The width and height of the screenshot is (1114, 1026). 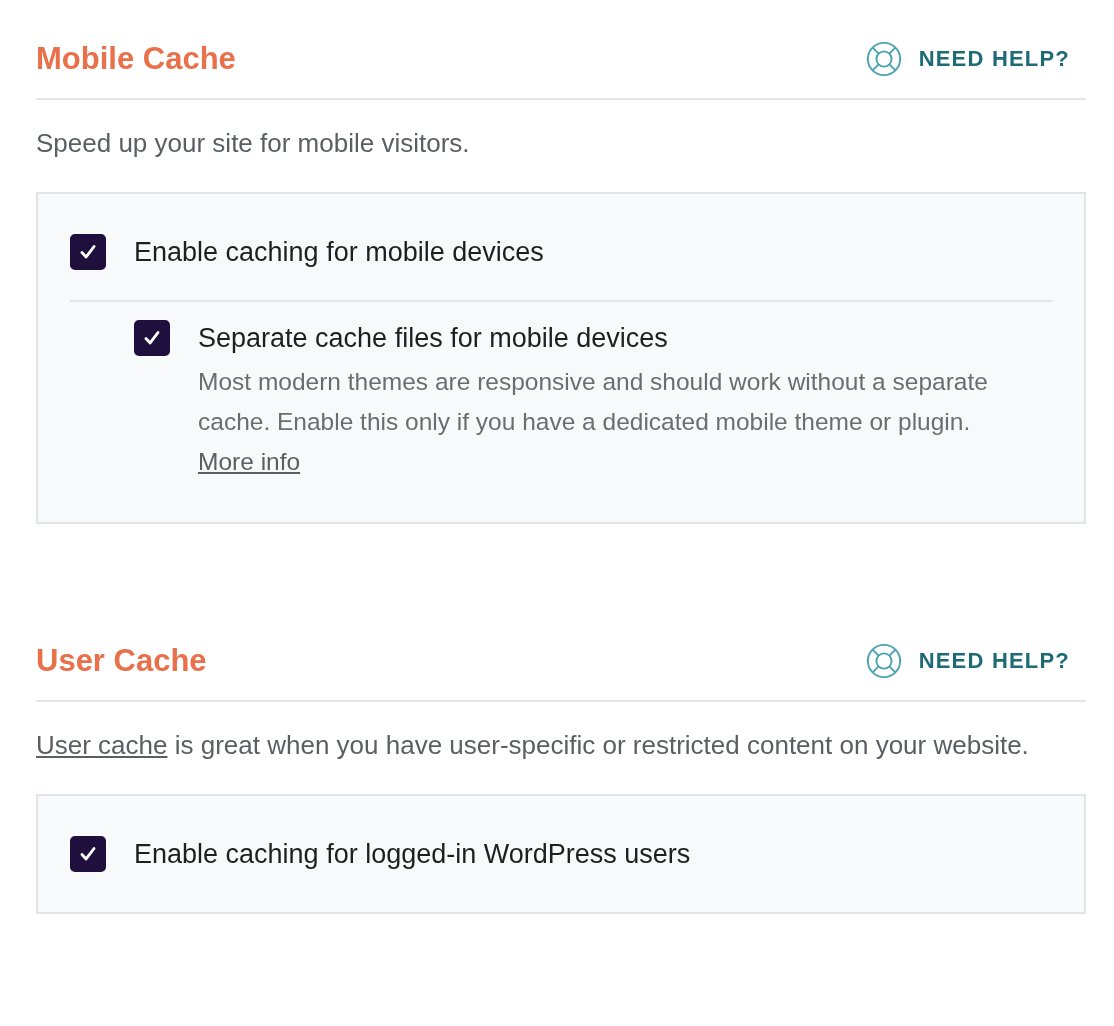 I want to click on section-title: Mobile Cache, so click(x=136, y=59).